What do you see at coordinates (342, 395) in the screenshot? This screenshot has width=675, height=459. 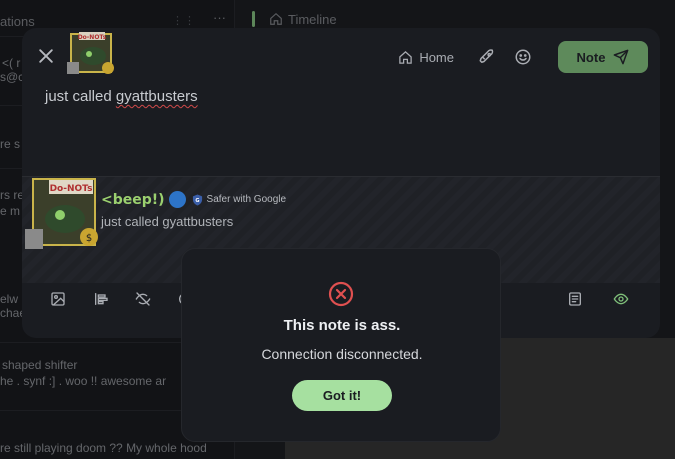 I see `got-it-button: Got it!` at bounding box center [342, 395].